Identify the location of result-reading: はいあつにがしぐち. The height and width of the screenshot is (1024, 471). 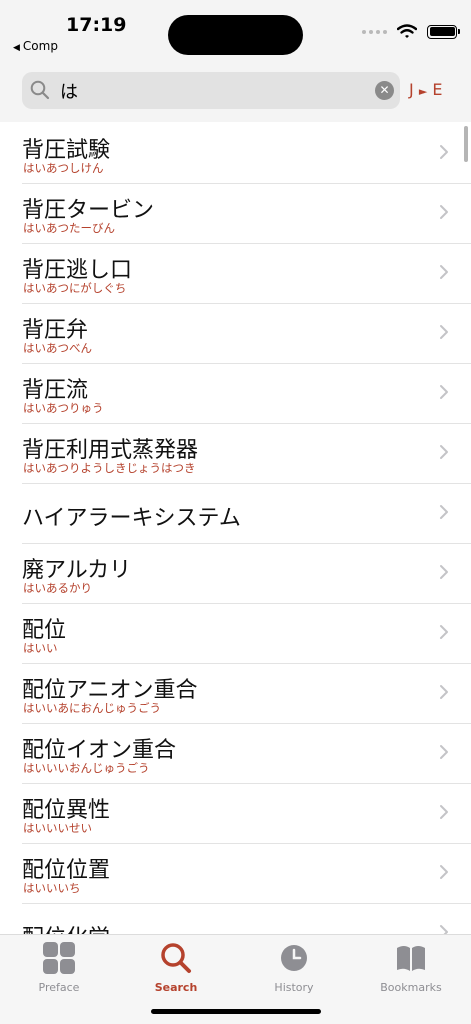
(75, 288).